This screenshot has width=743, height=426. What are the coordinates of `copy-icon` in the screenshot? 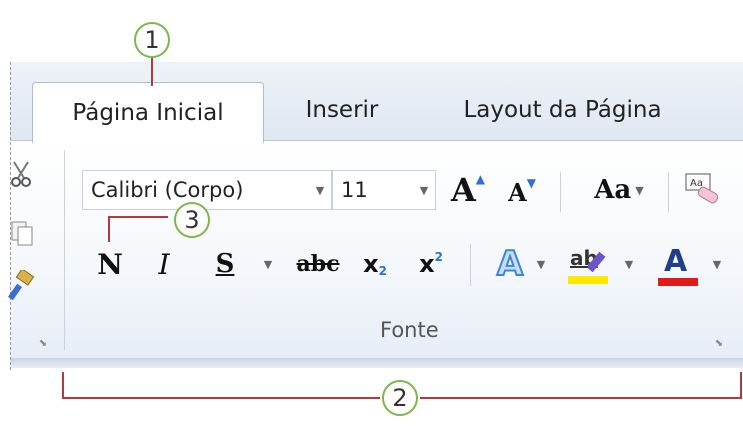 It's located at (22, 232).